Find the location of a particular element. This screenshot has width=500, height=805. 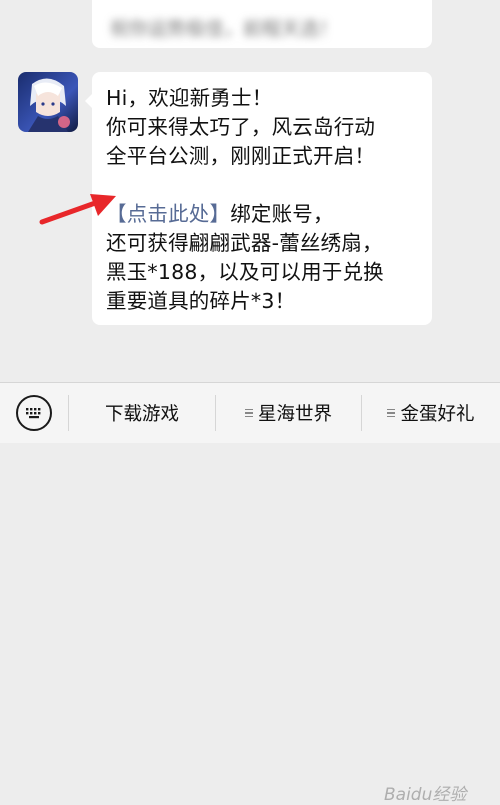

keyboard-toggle-button is located at coordinates (34, 413).